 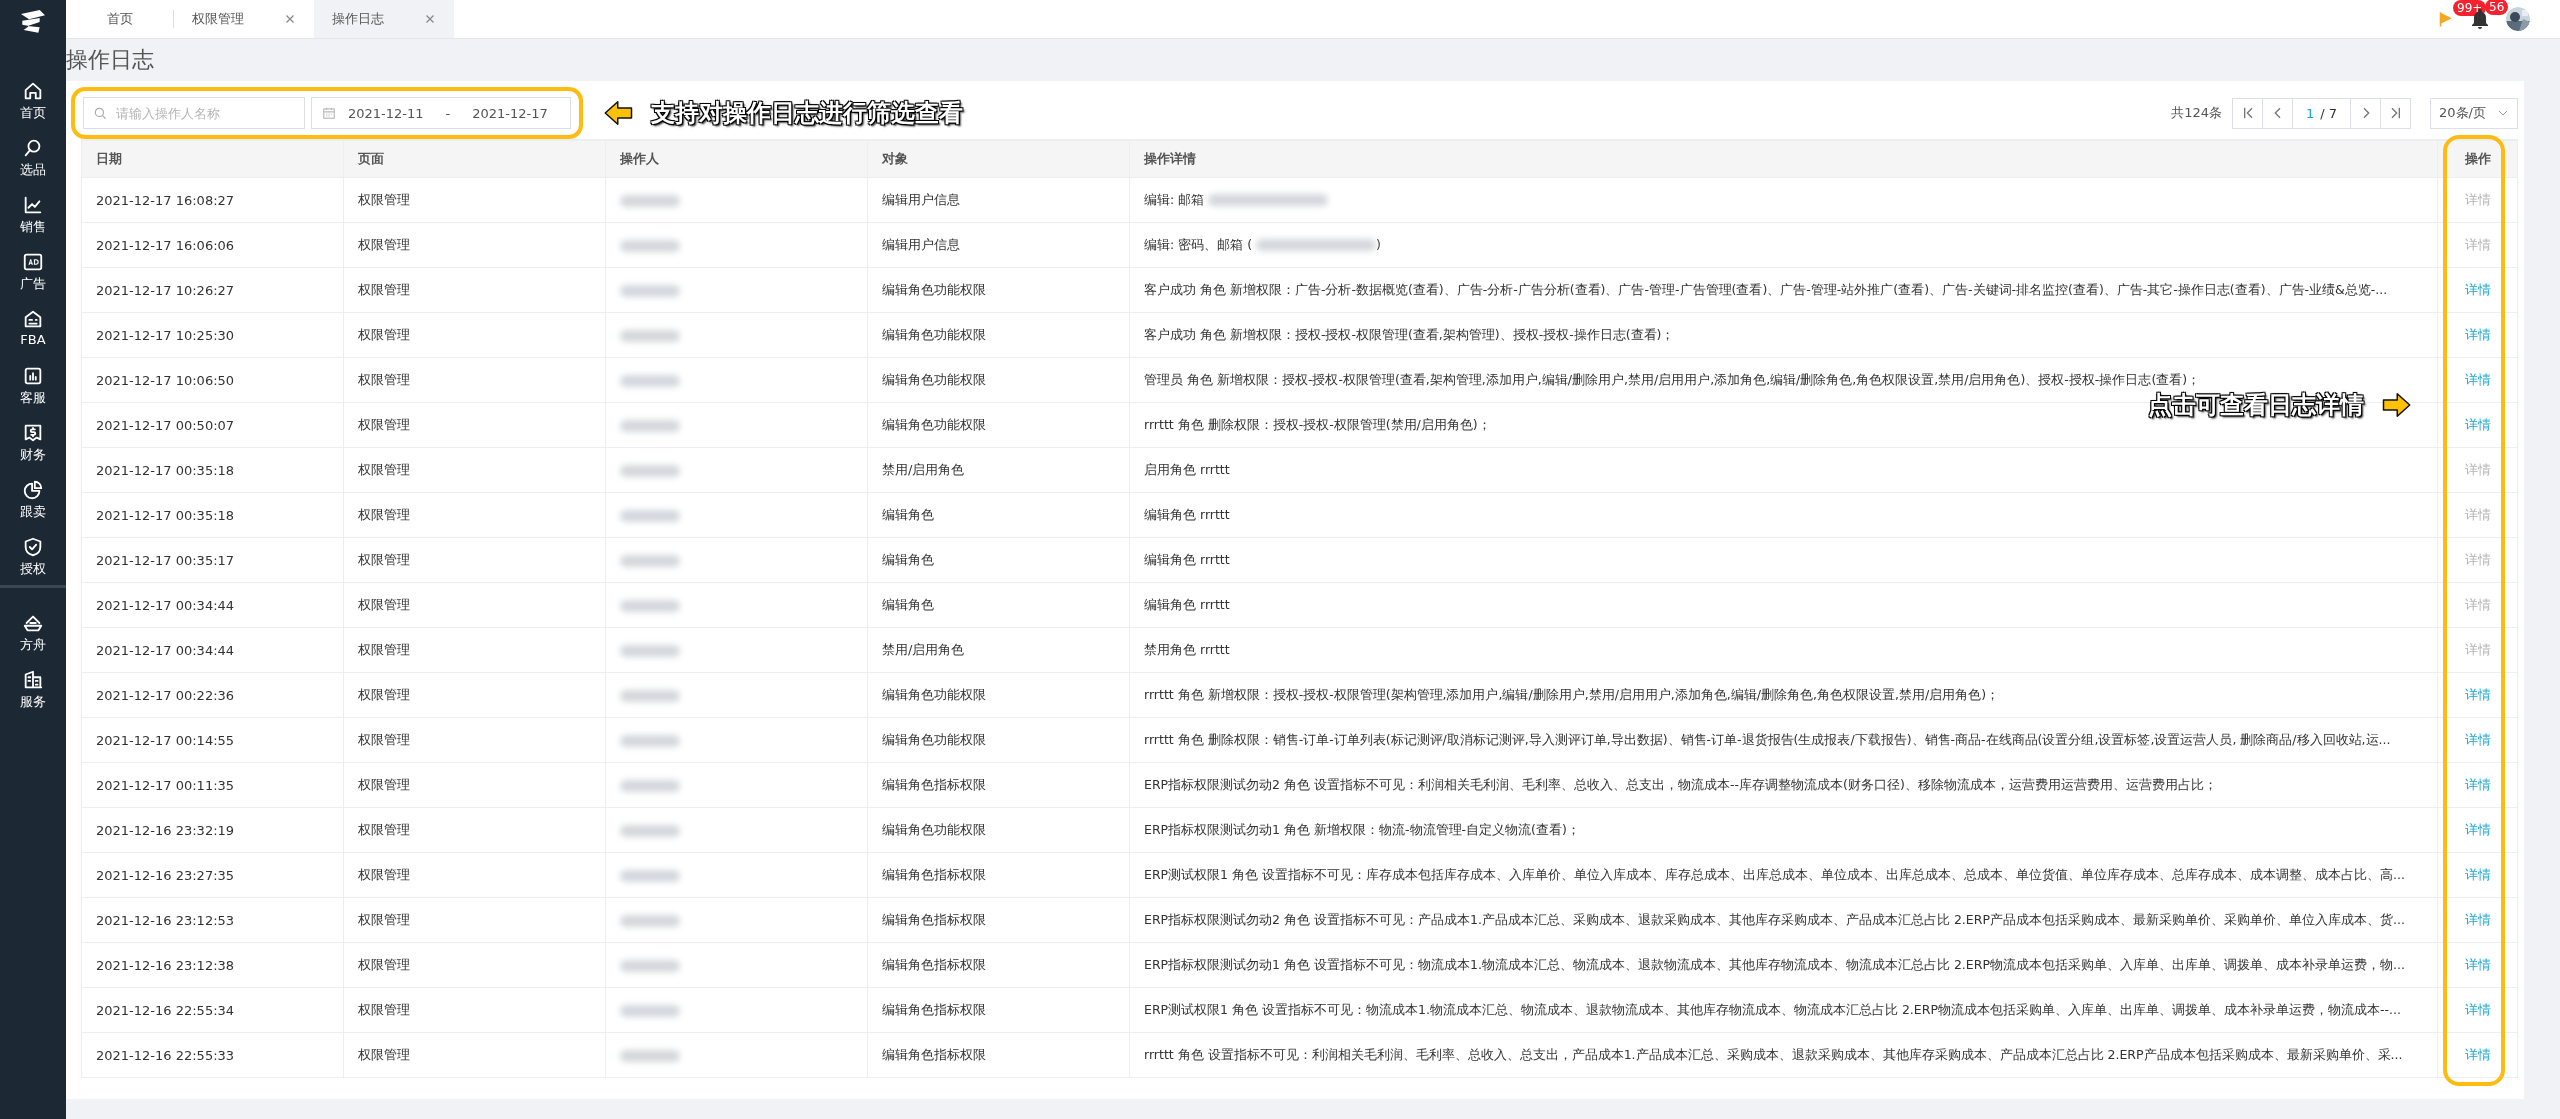 What do you see at coordinates (807, 113) in the screenshot?
I see `callout-text: 支持对操作日志进行筛选查看` at bounding box center [807, 113].